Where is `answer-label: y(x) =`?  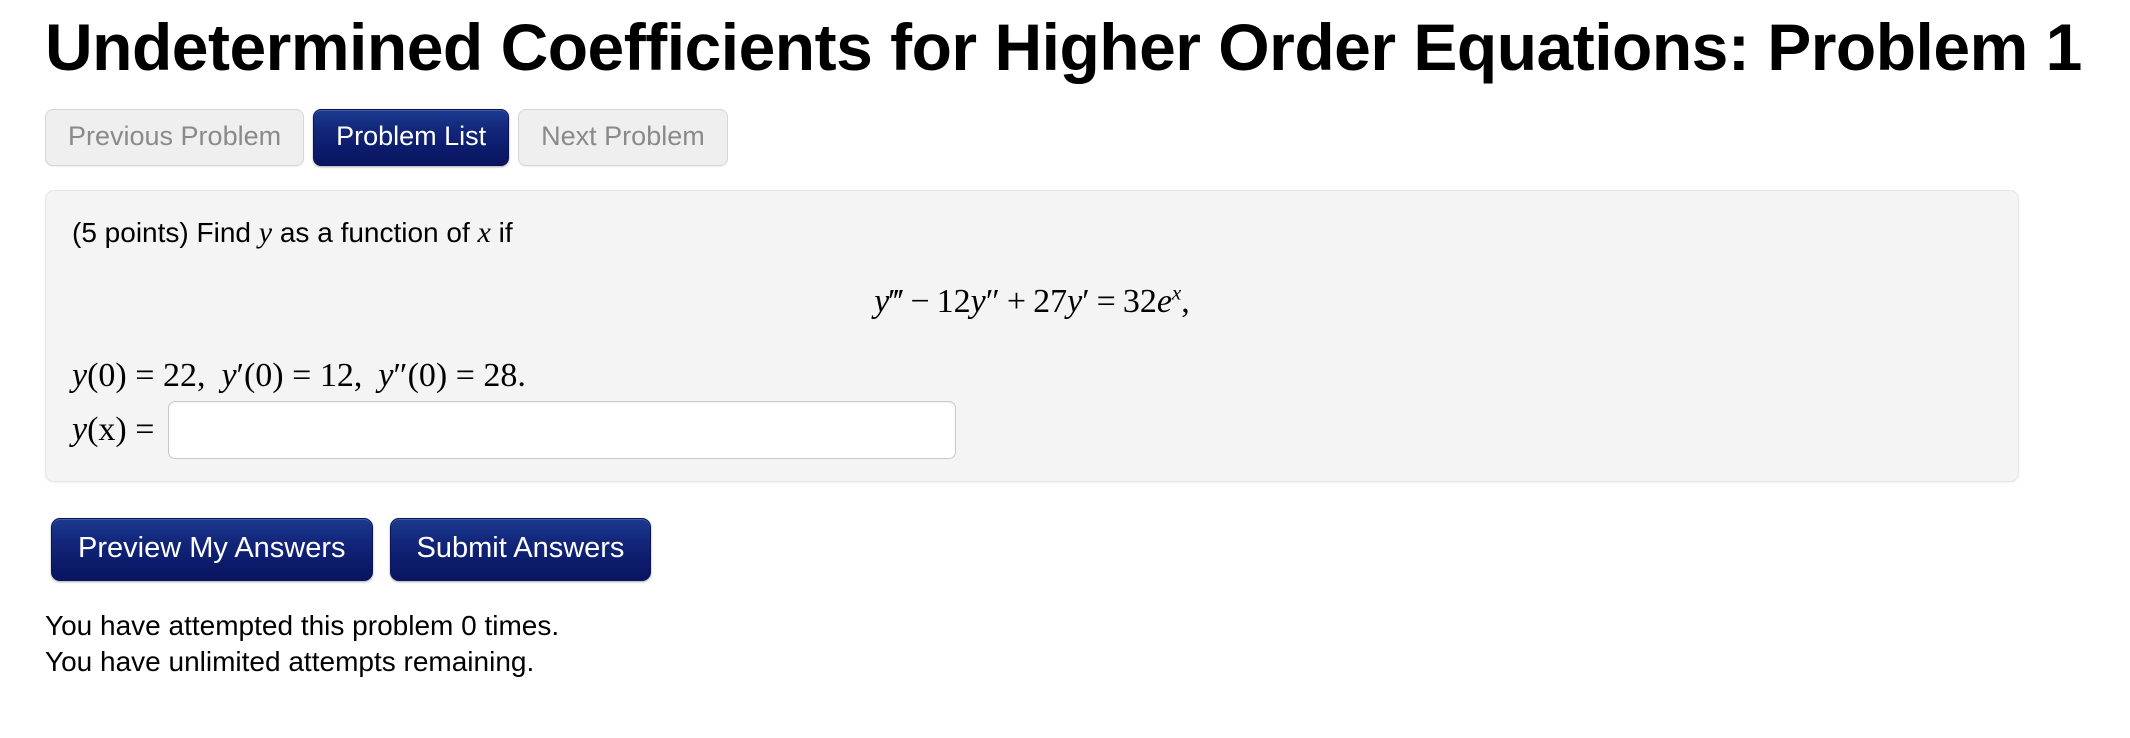
answer-label: y(x) = is located at coordinates (120, 430).